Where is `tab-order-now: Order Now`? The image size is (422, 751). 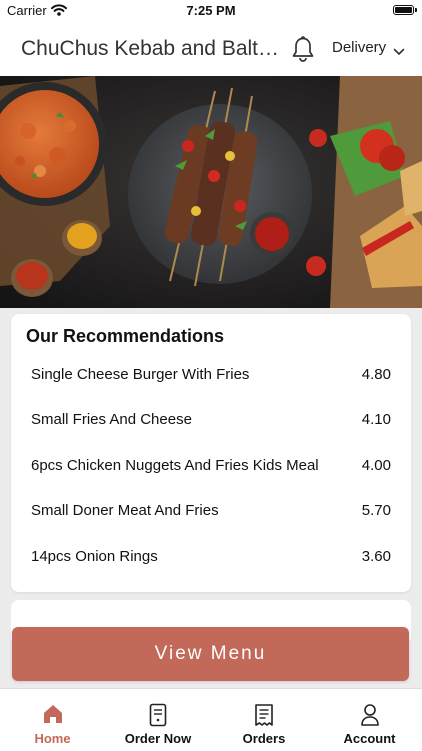 tab-order-now: Order Now is located at coordinates (158, 720).